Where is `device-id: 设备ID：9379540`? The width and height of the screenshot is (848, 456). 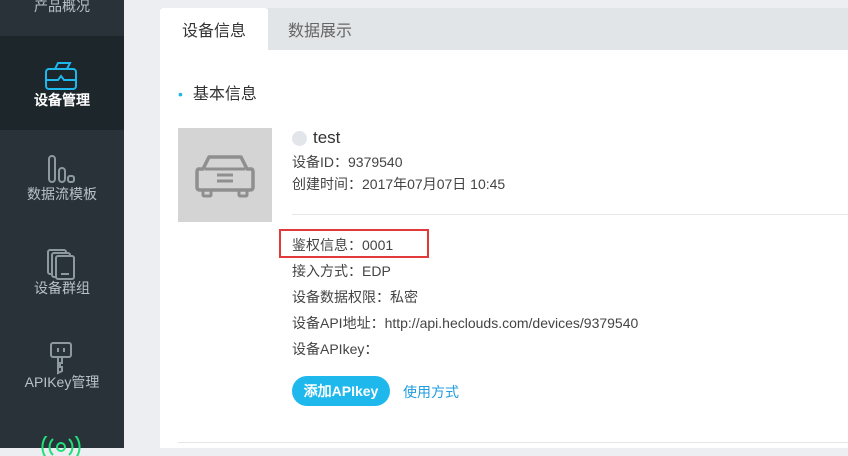
device-id: 设备ID：9379540 is located at coordinates (347, 162).